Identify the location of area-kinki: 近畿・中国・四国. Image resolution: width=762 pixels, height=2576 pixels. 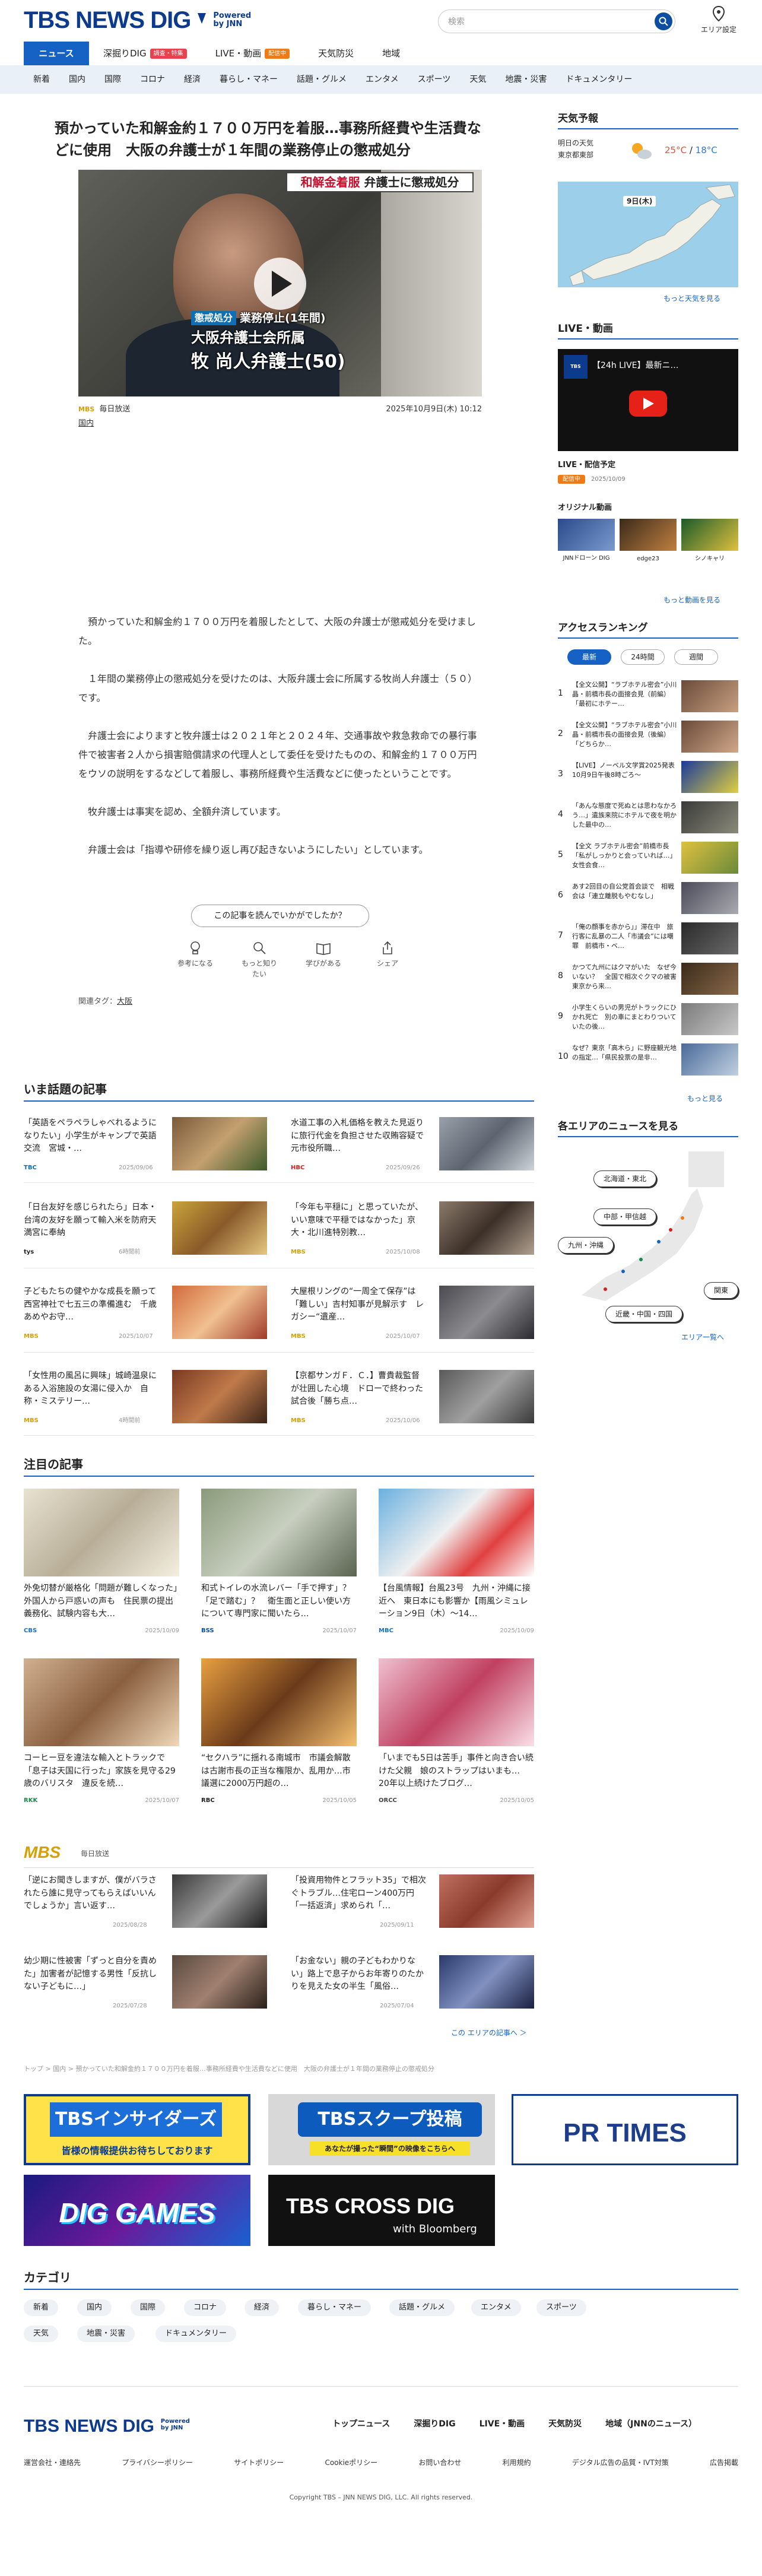
(644, 1314).